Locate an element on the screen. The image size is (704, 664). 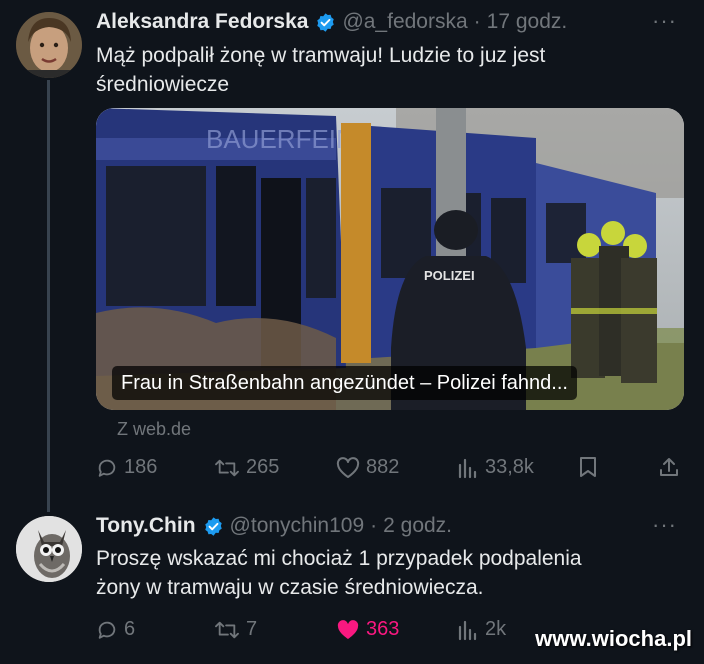
retweet-count: 265 is located at coordinates (263, 467).